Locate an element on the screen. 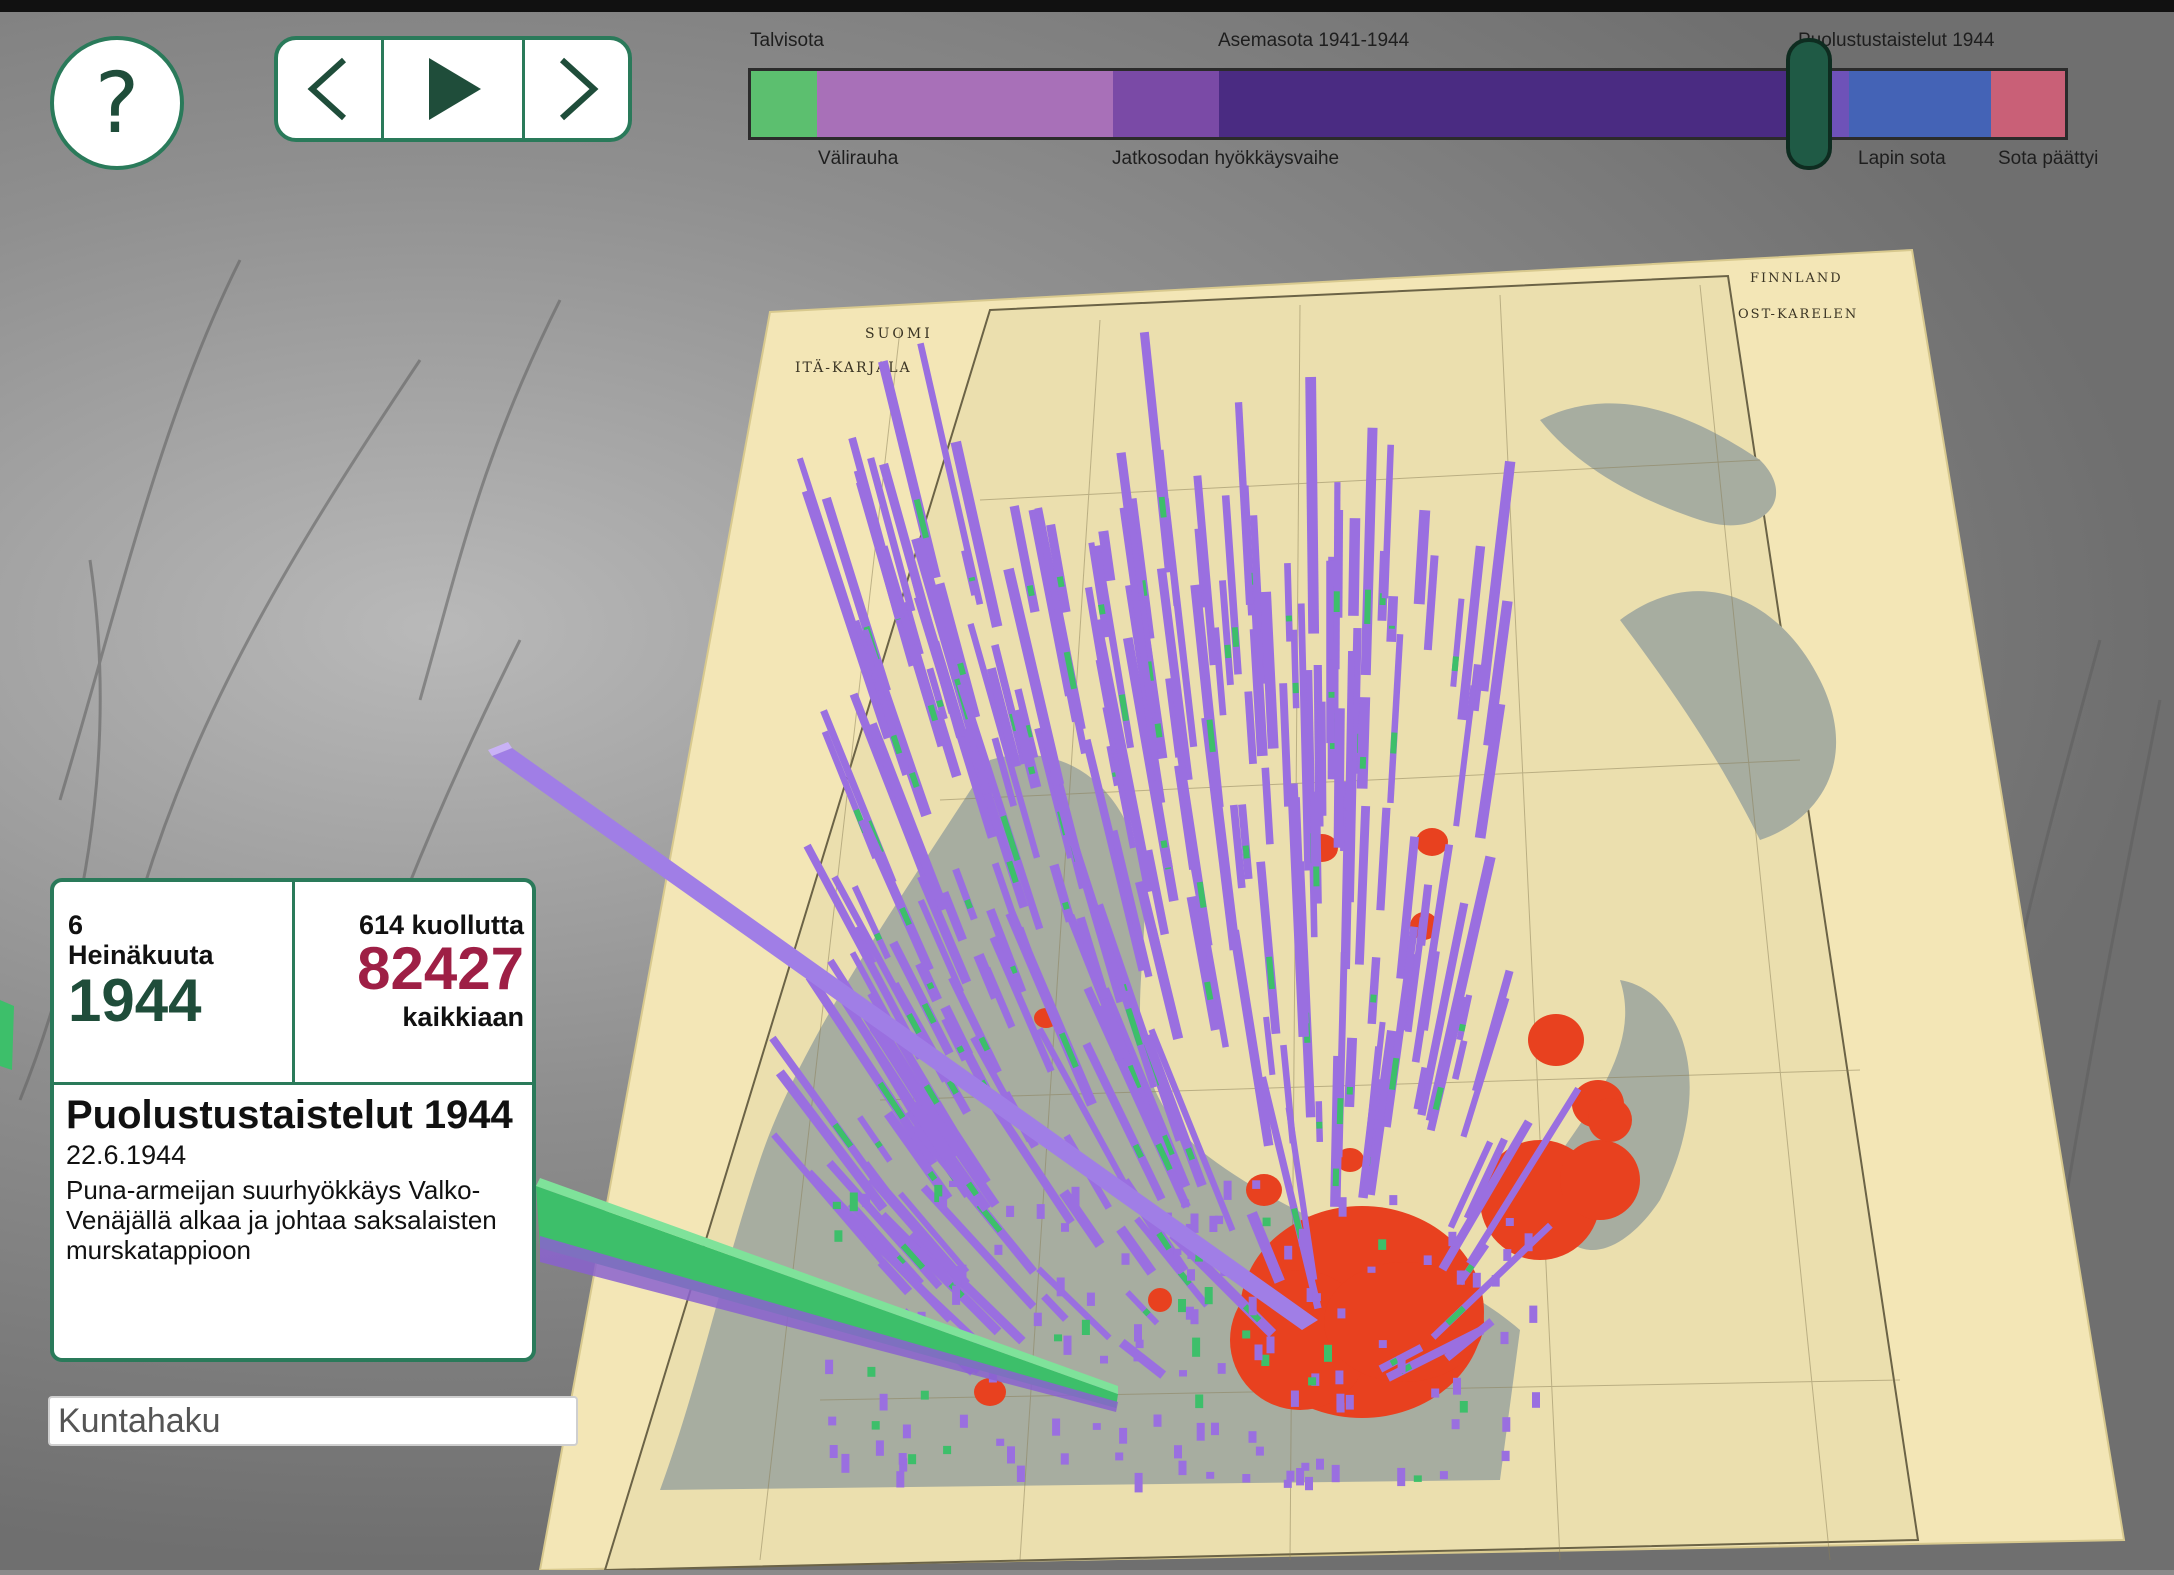  timeline-segment-valirauha is located at coordinates (965, 104).